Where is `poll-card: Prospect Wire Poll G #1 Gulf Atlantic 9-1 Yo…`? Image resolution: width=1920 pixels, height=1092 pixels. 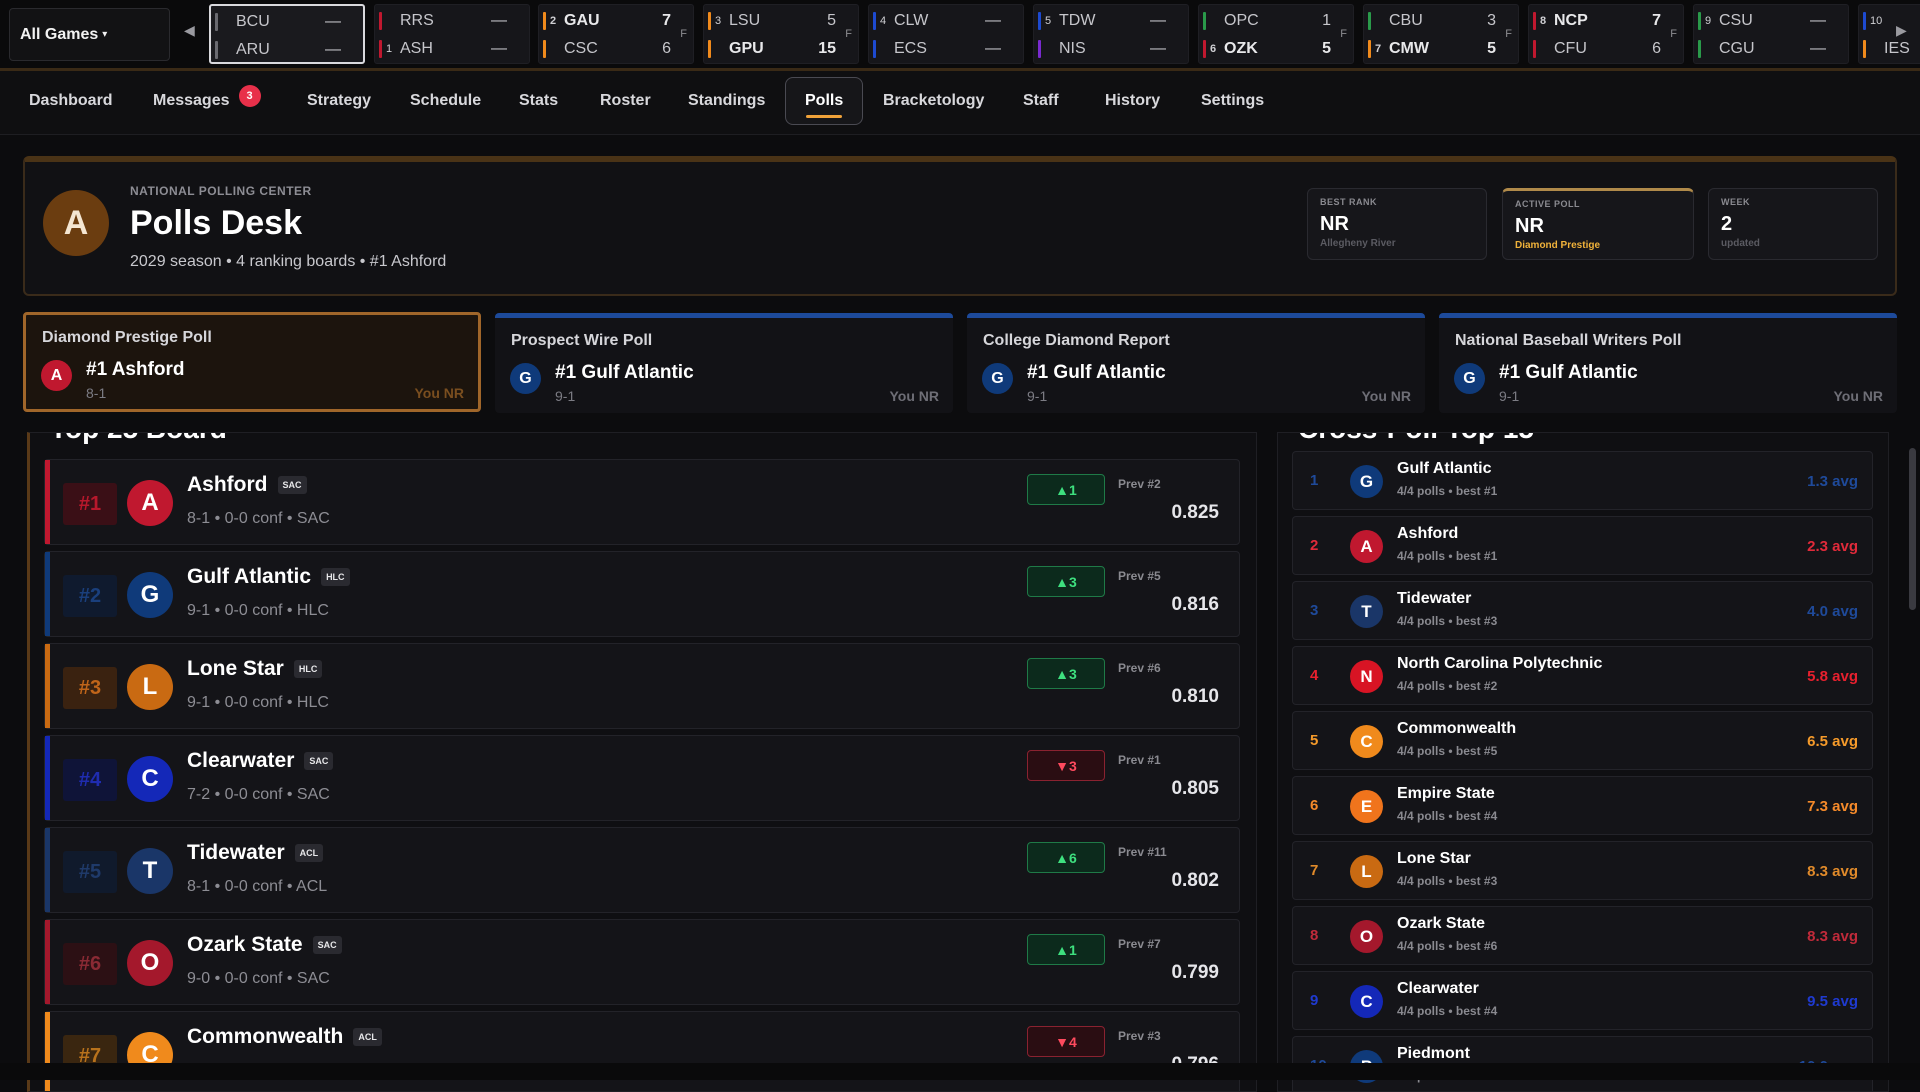
poll-card: Prospect Wire Poll G #1 Gulf Atlantic 9-1 Yo… is located at coordinates (724, 363).